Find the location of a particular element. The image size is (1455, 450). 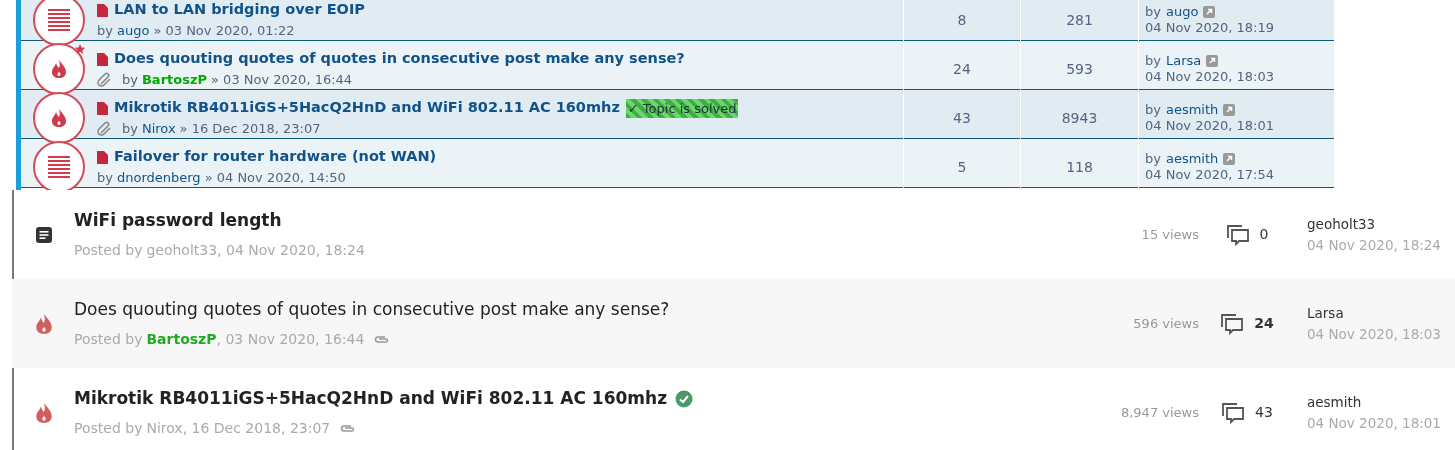

username-link: Nirox is located at coordinates (158, 129).